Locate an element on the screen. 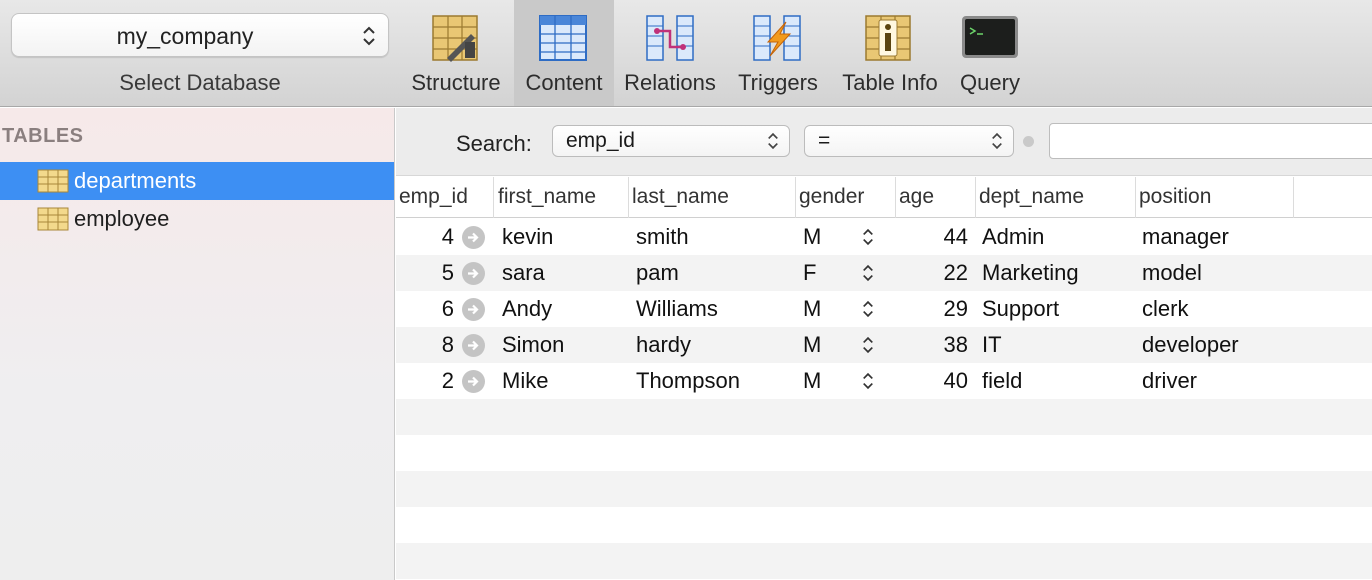 This screenshot has height=580, width=1372. cell-position: clerk is located at coordinates (1222, 309).